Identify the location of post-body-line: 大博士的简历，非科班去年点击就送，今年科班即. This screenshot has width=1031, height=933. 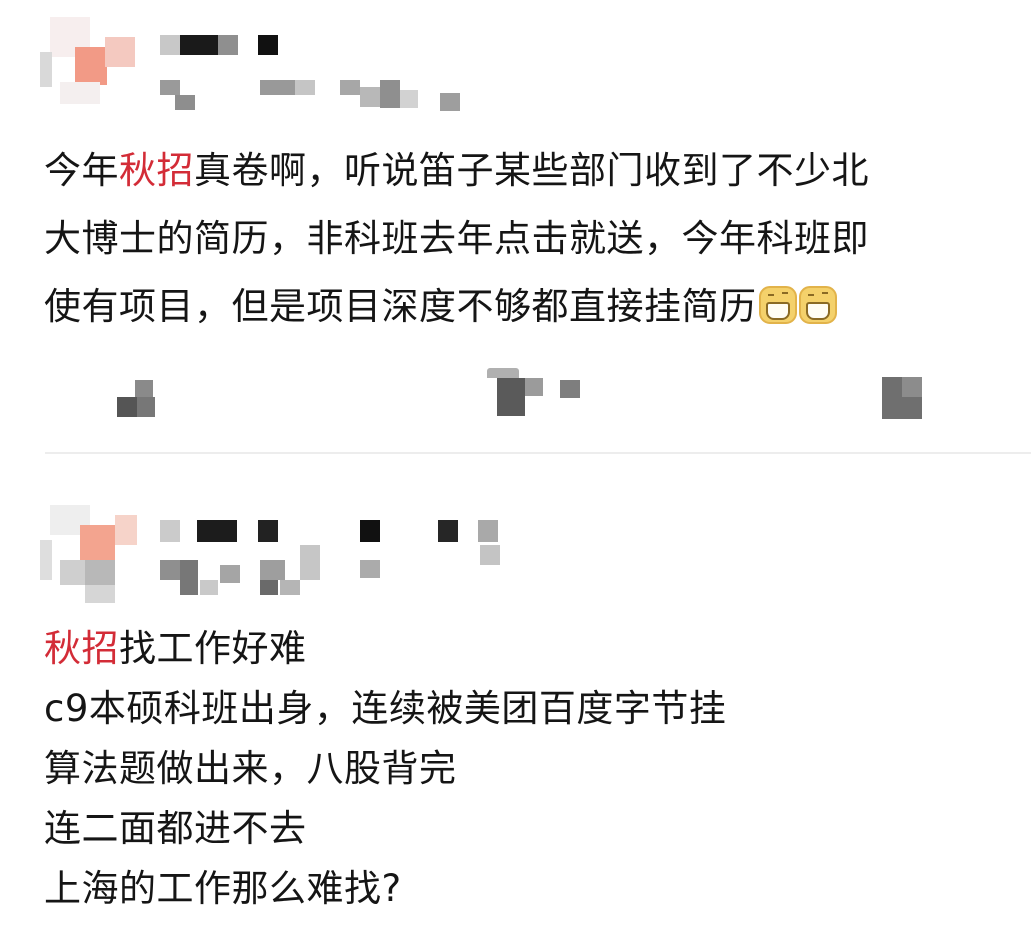
(456, 238).